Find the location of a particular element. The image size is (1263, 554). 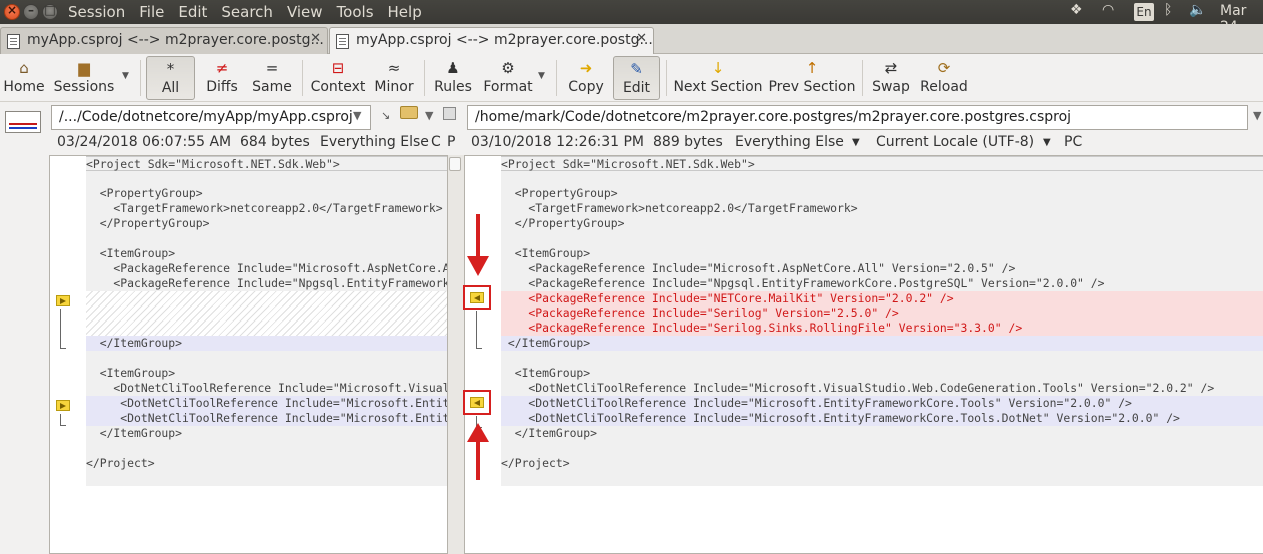

center-splitter is located at coordinates (456, 354).